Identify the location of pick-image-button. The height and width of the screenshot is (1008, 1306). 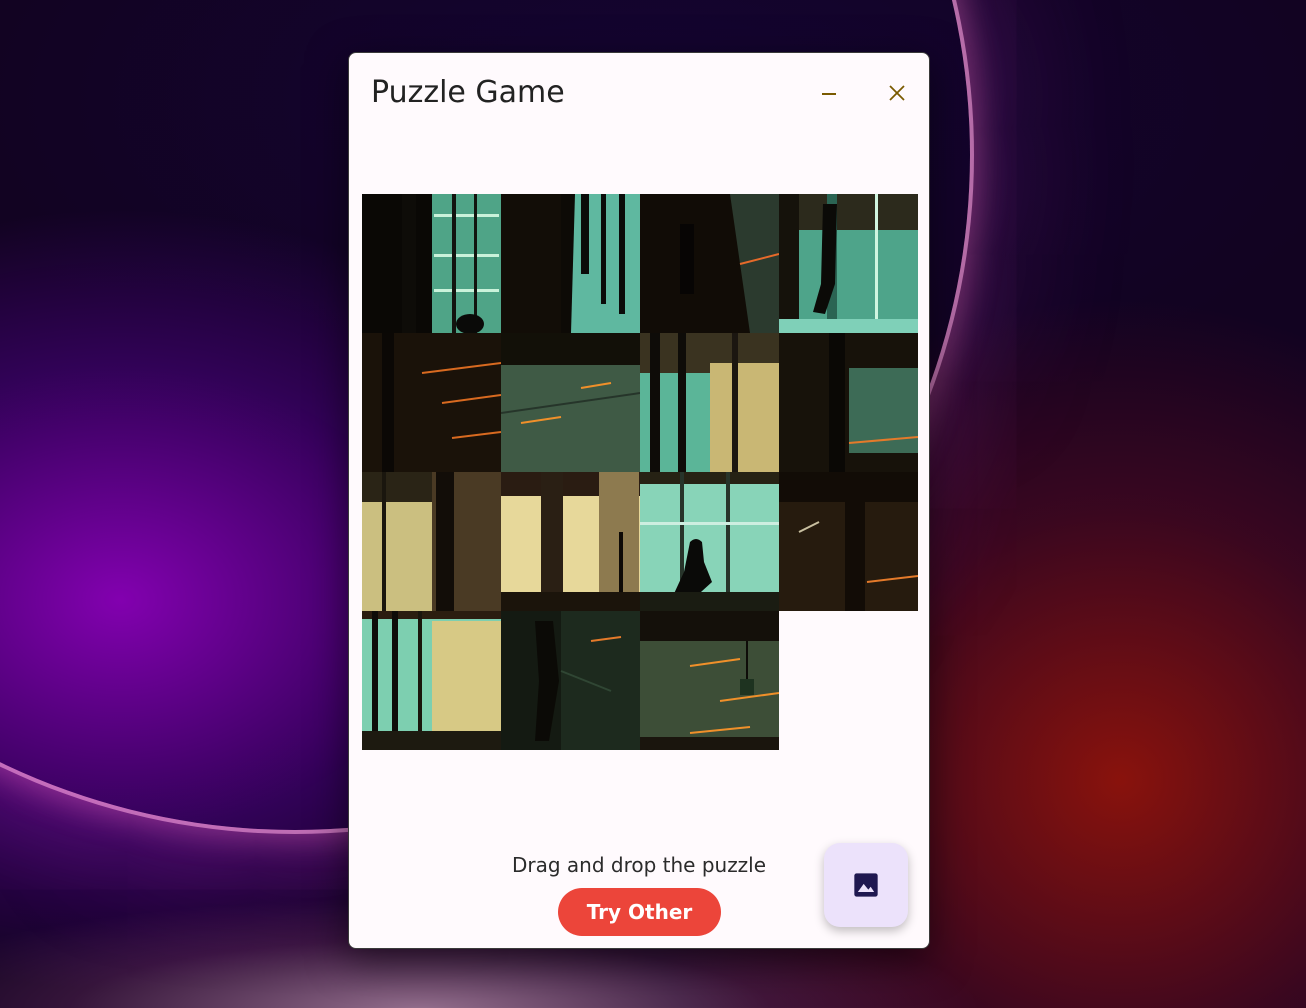
(866, 885).